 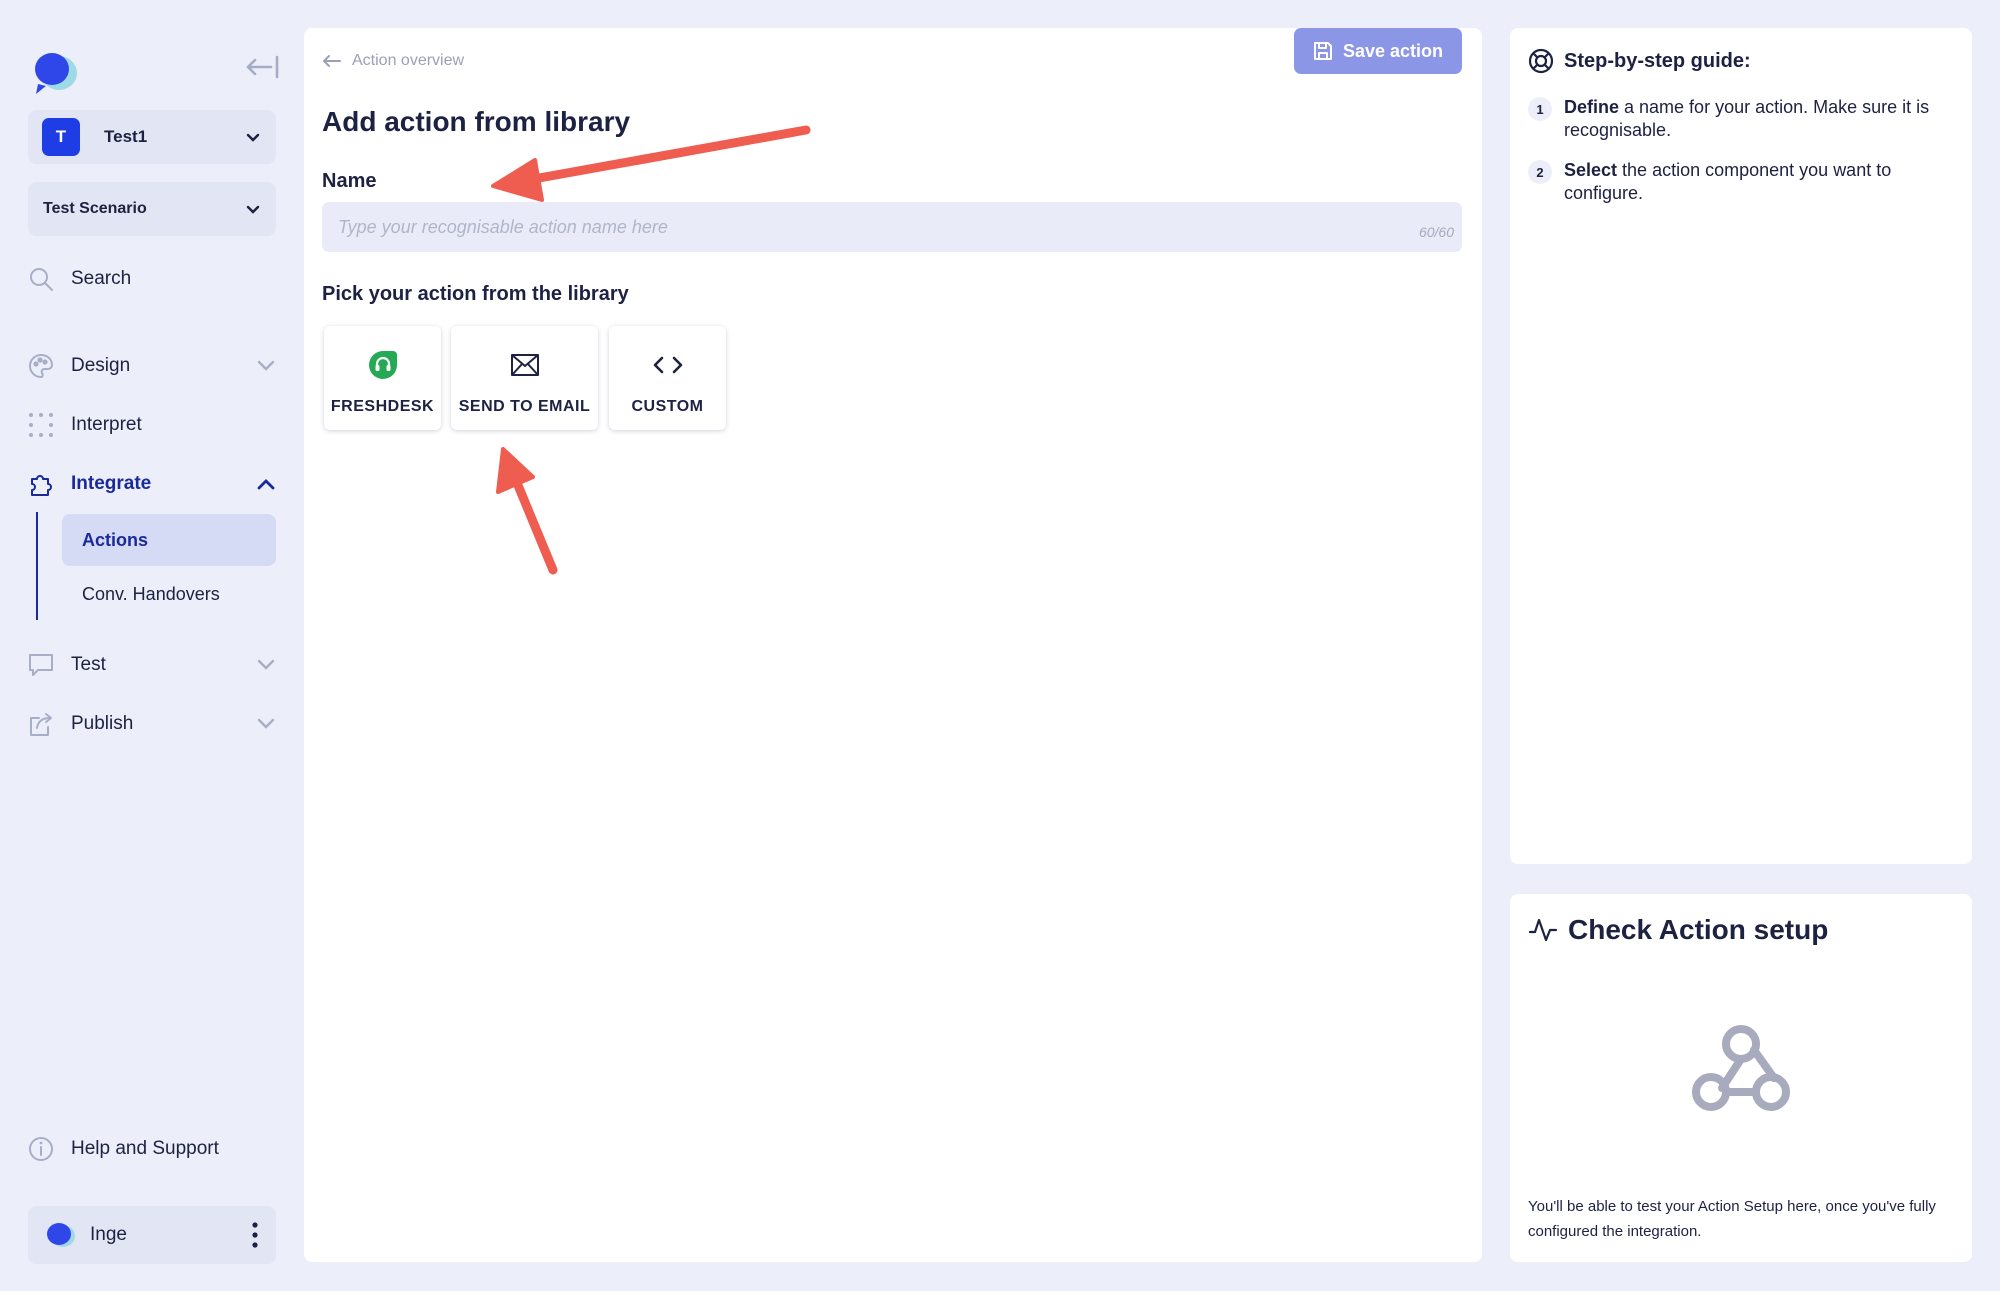 I want to click on library-section-label: Pick your action from the library, so click(x=475, y=294).